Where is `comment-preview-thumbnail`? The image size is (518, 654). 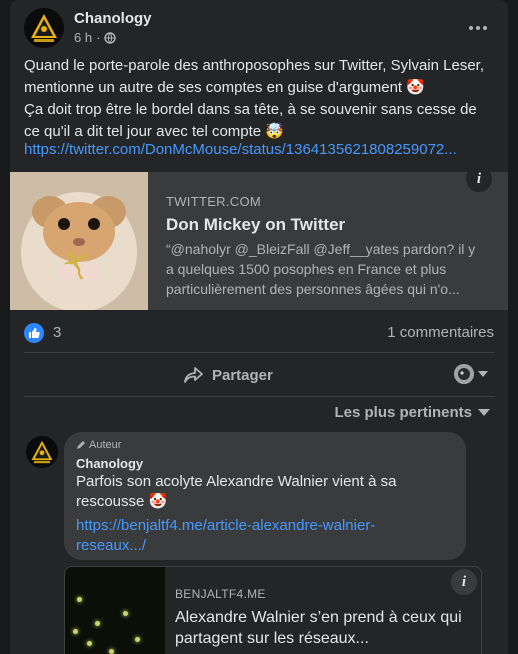 comment-preview-thumbnail is located at coordinates (115, 610).